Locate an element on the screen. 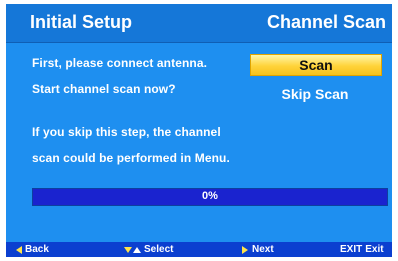 This screenshot has height=261, width=398. footer-next-label: Next is located at coordinates (263, 249).